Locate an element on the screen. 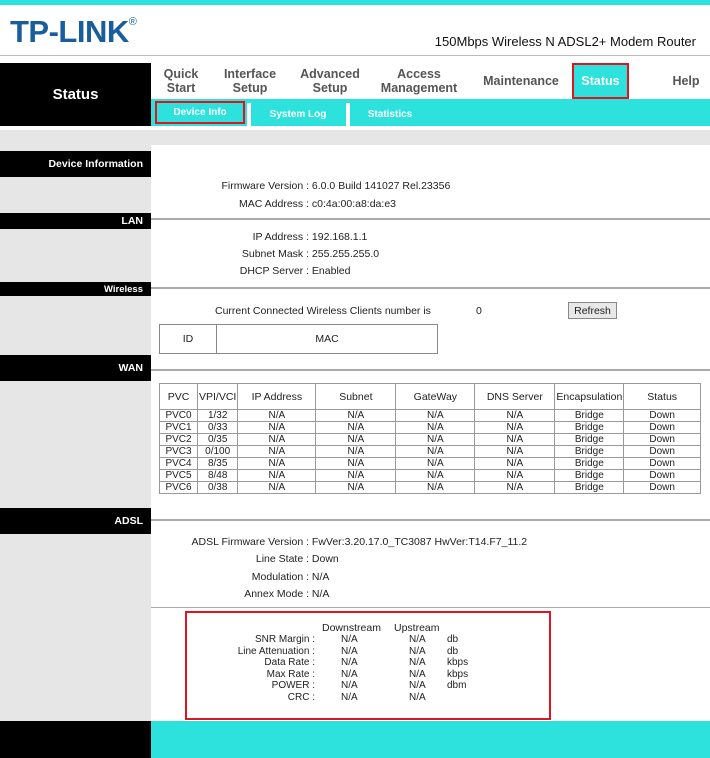 This screenshot has width=710, height=758. modulation-value: N/A is located at coordinates (320, 577).